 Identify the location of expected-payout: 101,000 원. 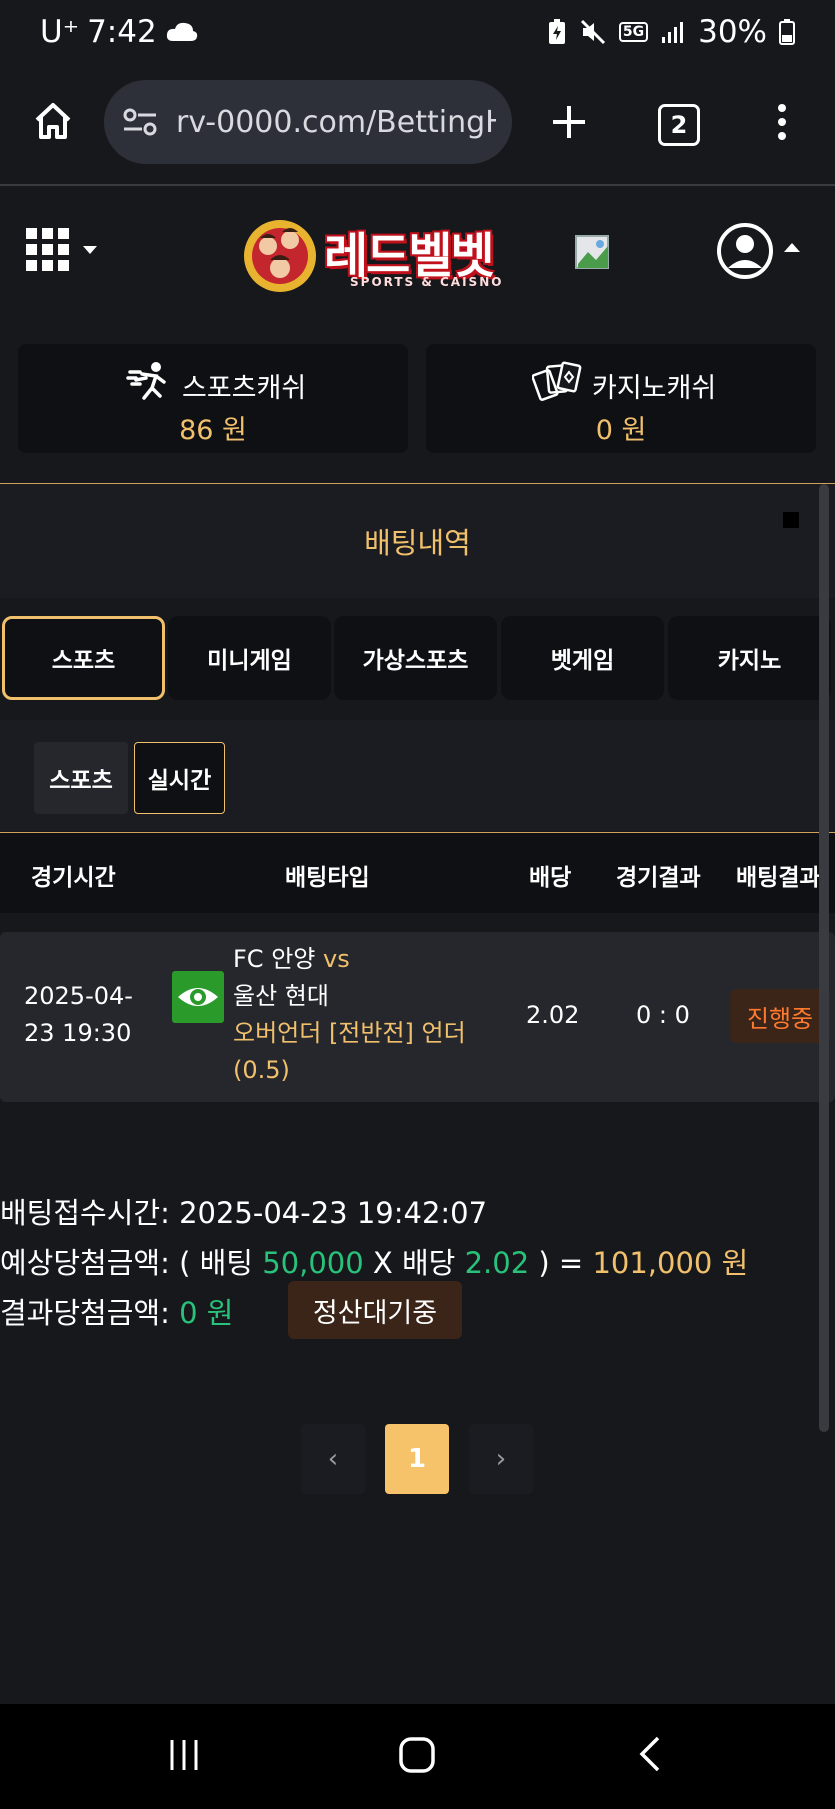
(670, 1263).